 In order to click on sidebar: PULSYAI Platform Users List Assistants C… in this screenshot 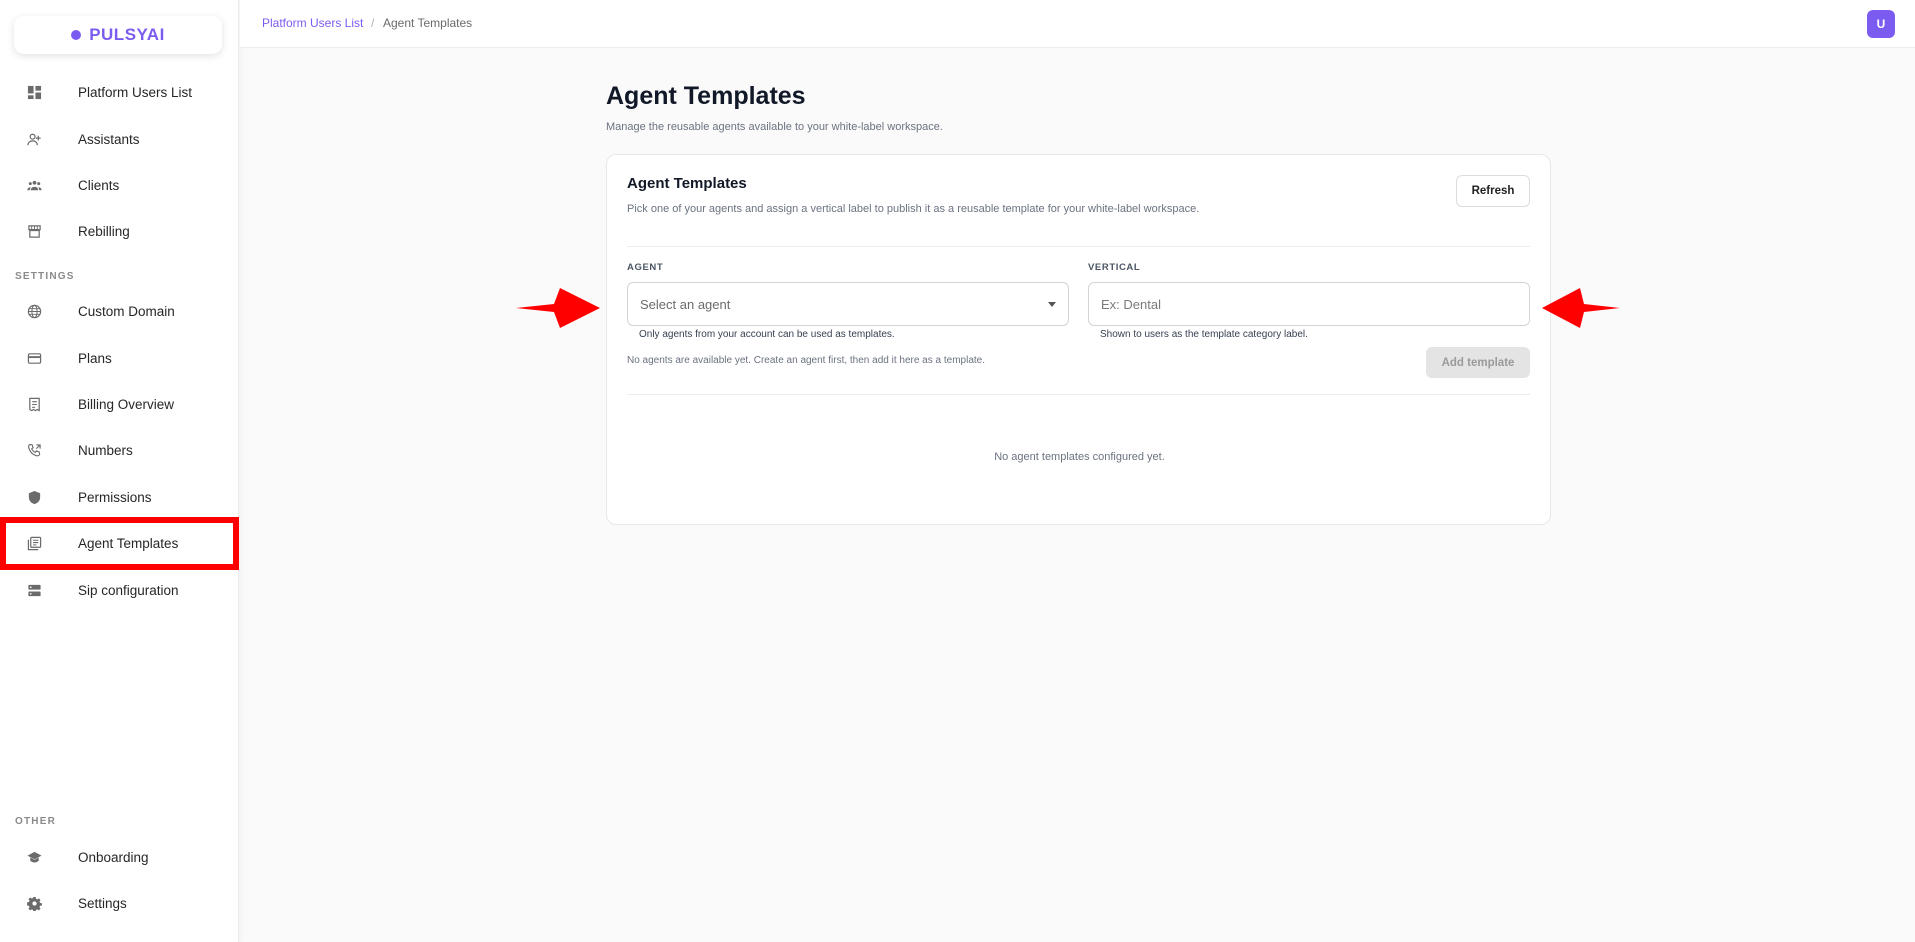, I will do `click(119, 471)`.